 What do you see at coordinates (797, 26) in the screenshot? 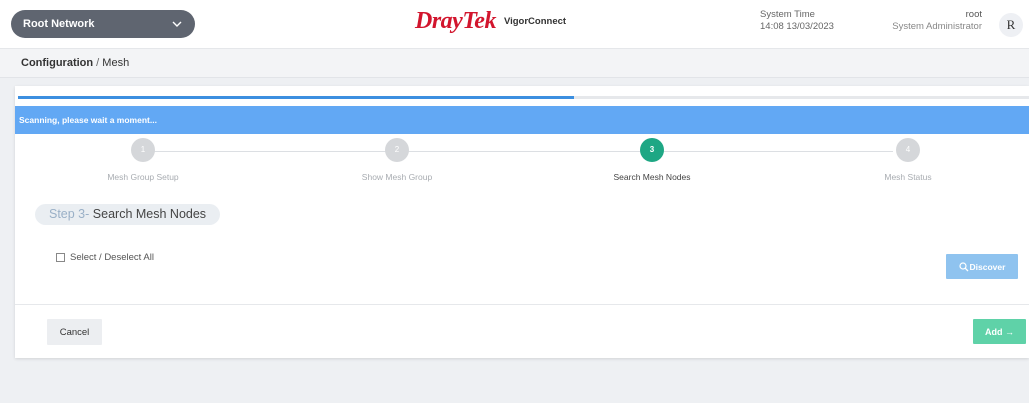
I see `system-time-value: 14:08 13/03/2023` at bounding box center [797, 26].